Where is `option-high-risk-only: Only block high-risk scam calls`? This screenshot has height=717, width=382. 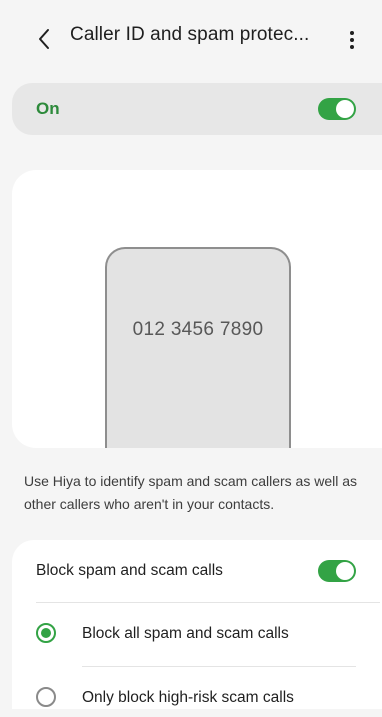 option-high-risk-only: Only block high-risk scam calls is located at coordinates (197, 692).